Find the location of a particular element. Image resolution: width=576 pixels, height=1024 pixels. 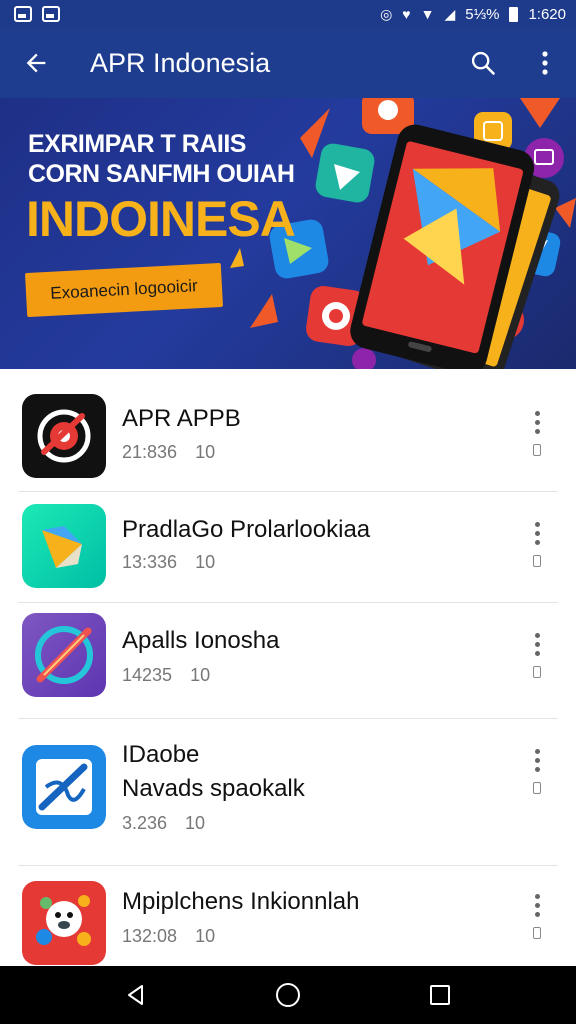

list-item: Apalls Ionosha 14235 10 is located at coordinates (288, 660).